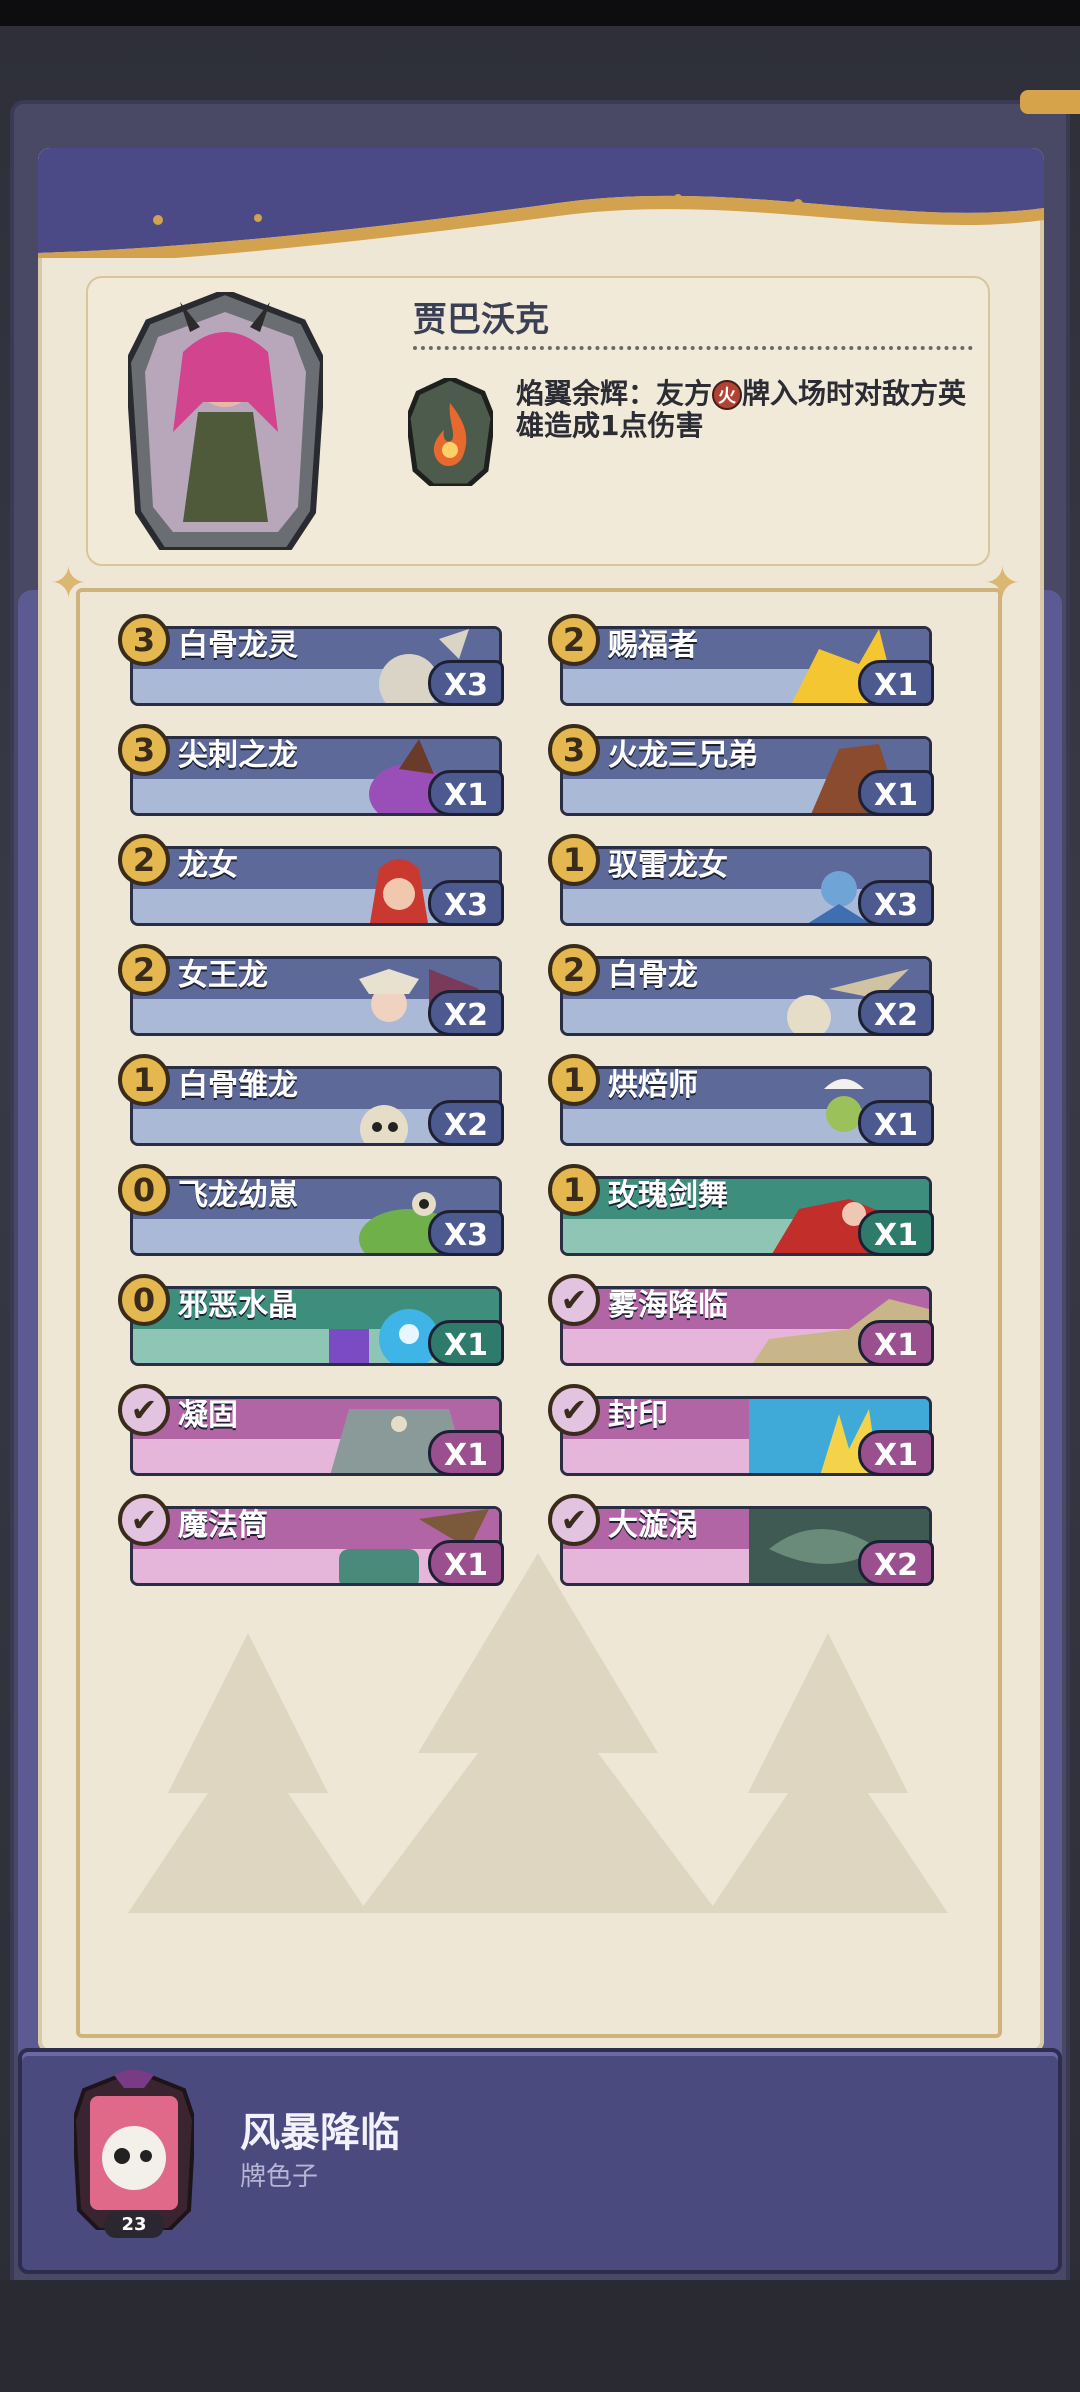 This screenshot has width=1080, height=2392. Describe the element at coordinates (311, 880) in the screenshot. I see `card-item: 2 龙女 X3` at that location.